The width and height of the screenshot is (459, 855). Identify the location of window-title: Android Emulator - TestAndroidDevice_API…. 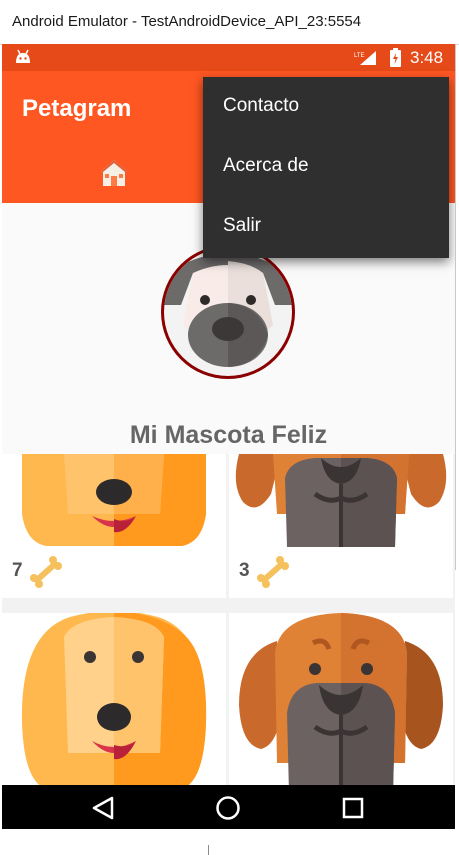
(187, 21).